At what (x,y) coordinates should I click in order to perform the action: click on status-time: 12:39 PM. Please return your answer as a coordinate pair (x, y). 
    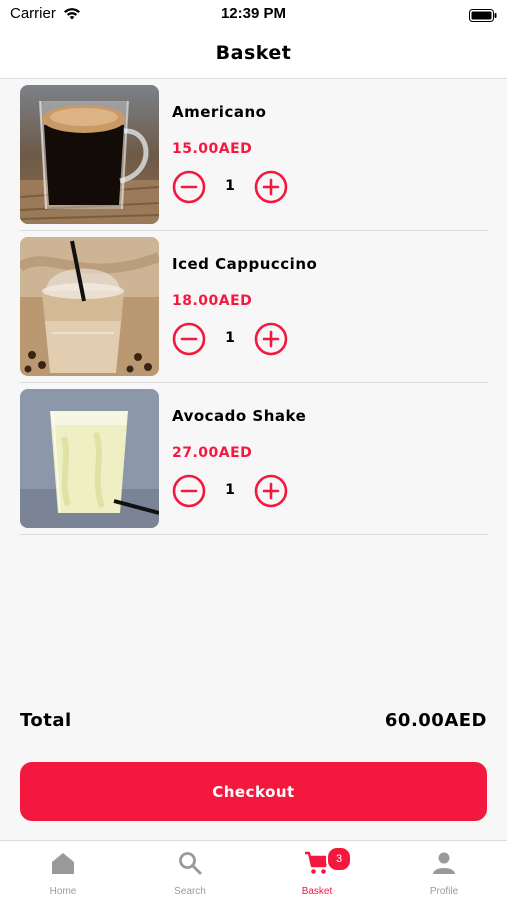
    Looking at the image, I should click on (253, 13).